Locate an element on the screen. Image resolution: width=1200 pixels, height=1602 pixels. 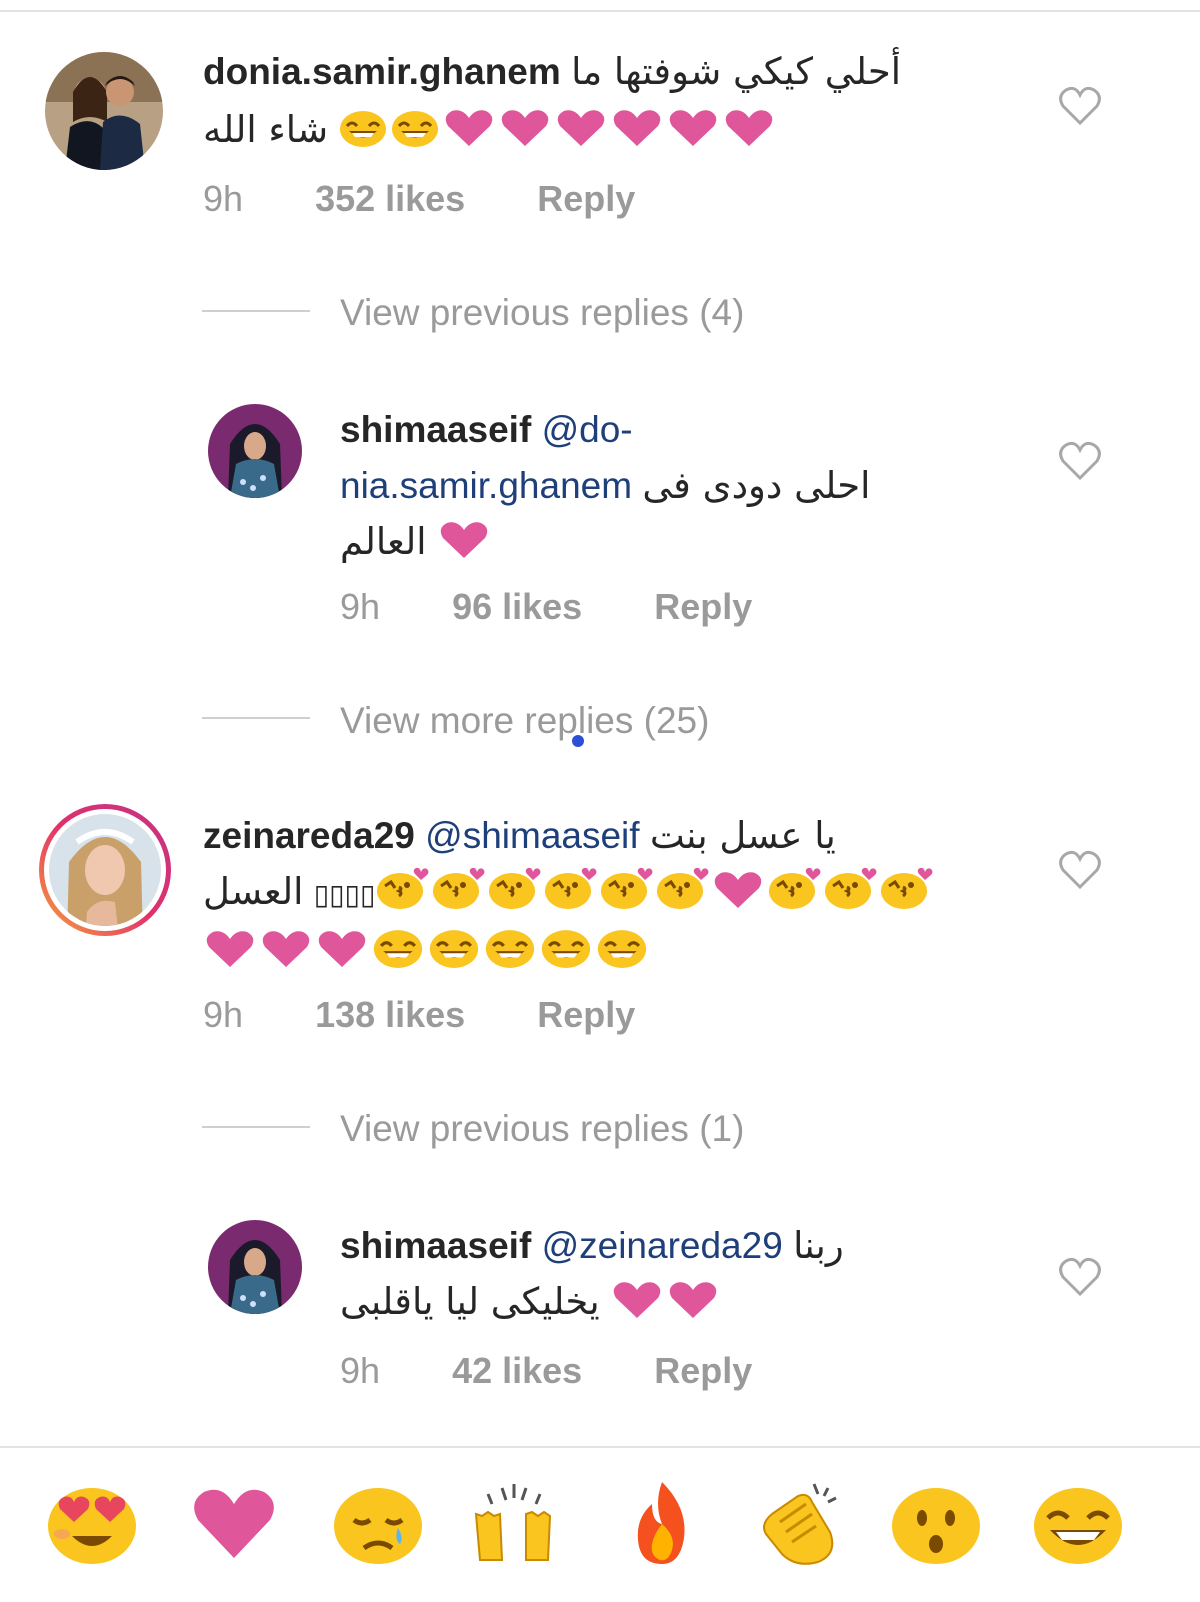
top-divider is located at coordinates (600, 6).